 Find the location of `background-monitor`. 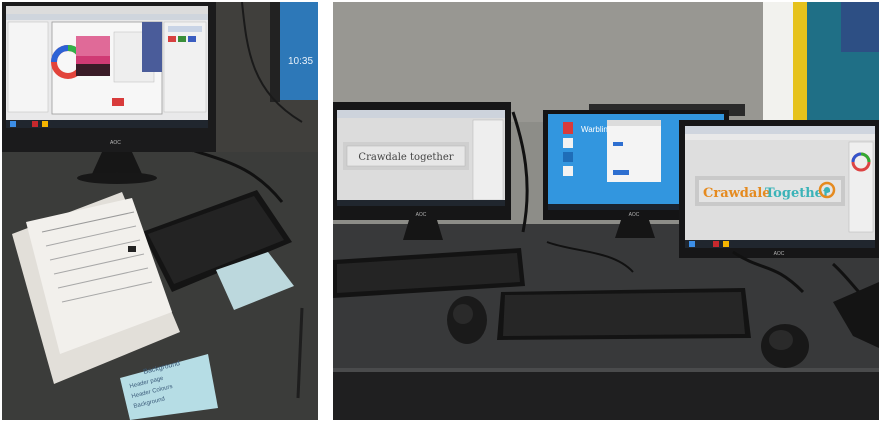

background-monitor is located at coordinates (298, 51).